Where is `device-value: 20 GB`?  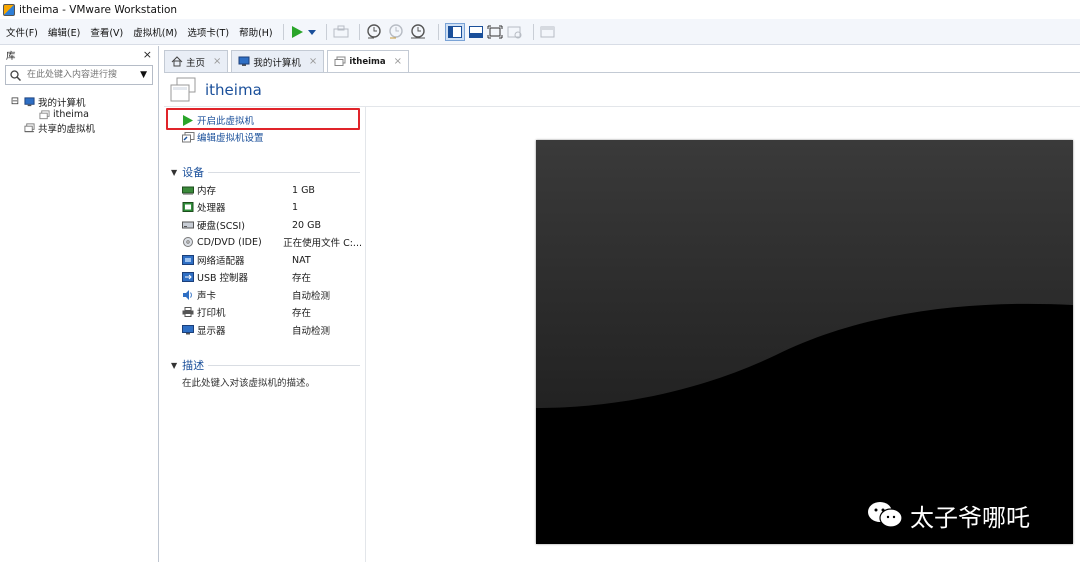 device-value: 20 GB is located at coordinates (306, 225).